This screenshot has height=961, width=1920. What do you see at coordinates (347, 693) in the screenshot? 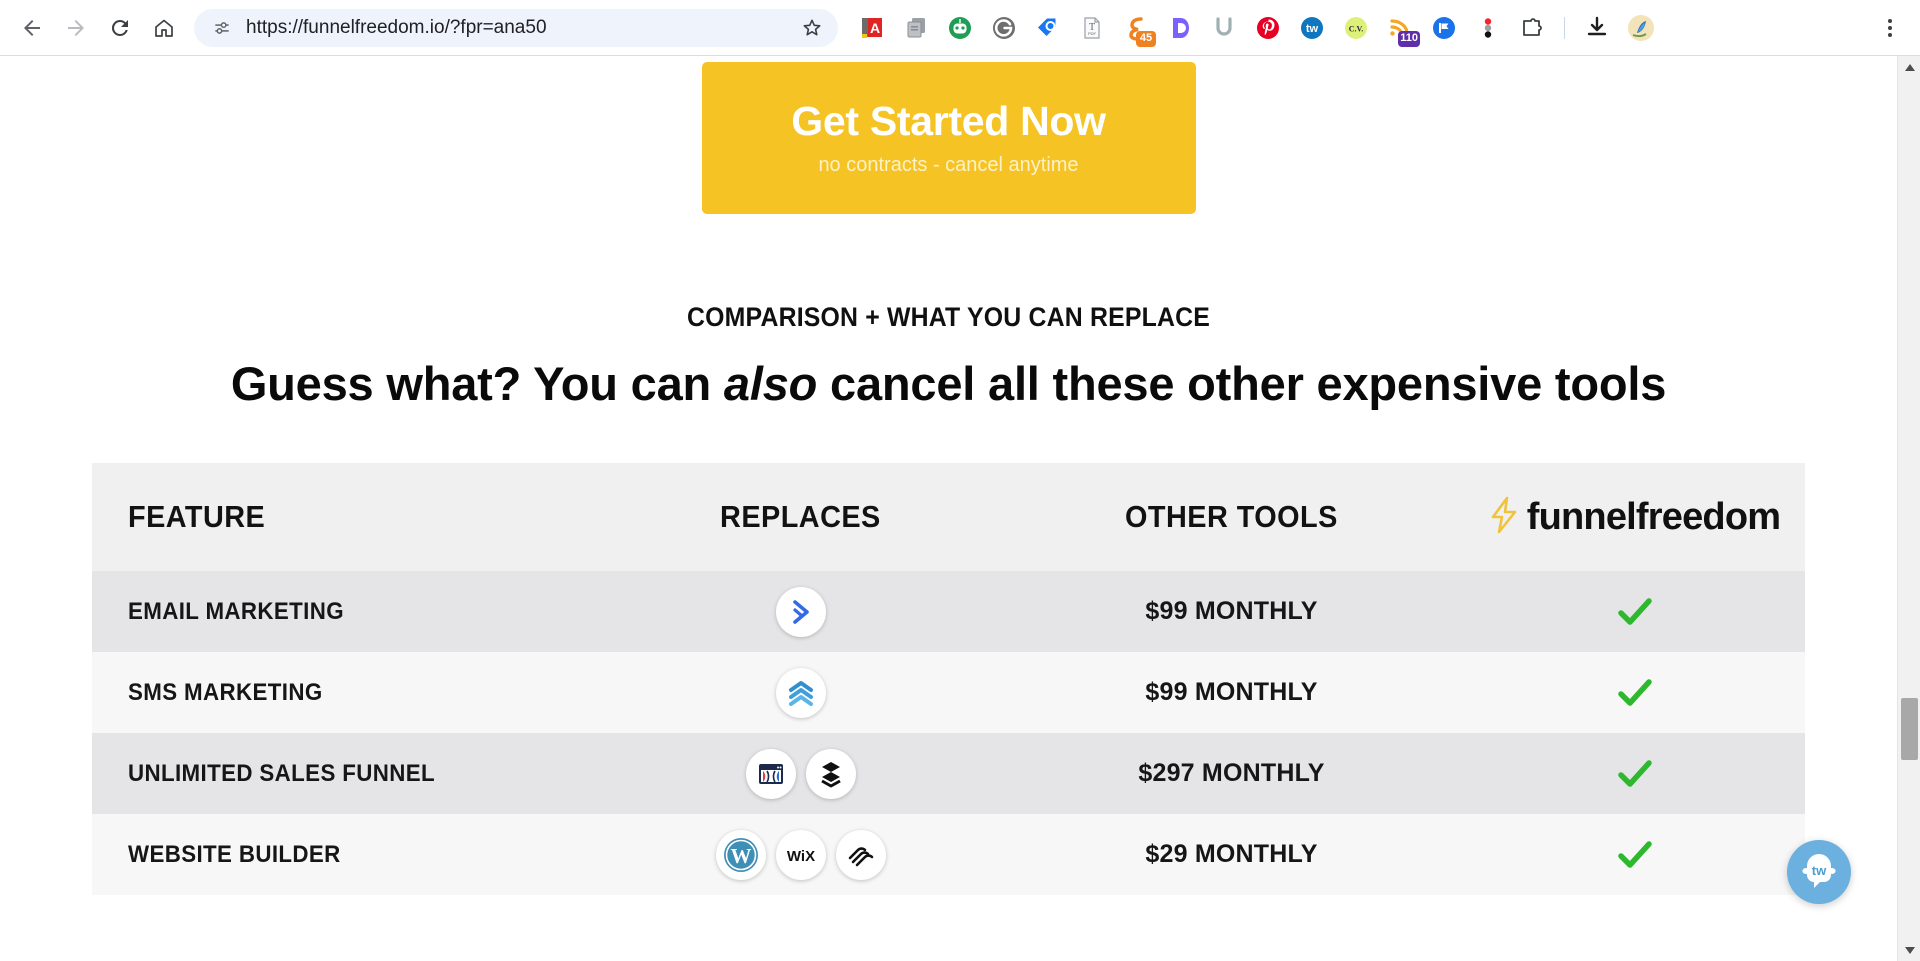
I see `row-feature-cell: SMS MARKETING` at bounding box center [347, 693].